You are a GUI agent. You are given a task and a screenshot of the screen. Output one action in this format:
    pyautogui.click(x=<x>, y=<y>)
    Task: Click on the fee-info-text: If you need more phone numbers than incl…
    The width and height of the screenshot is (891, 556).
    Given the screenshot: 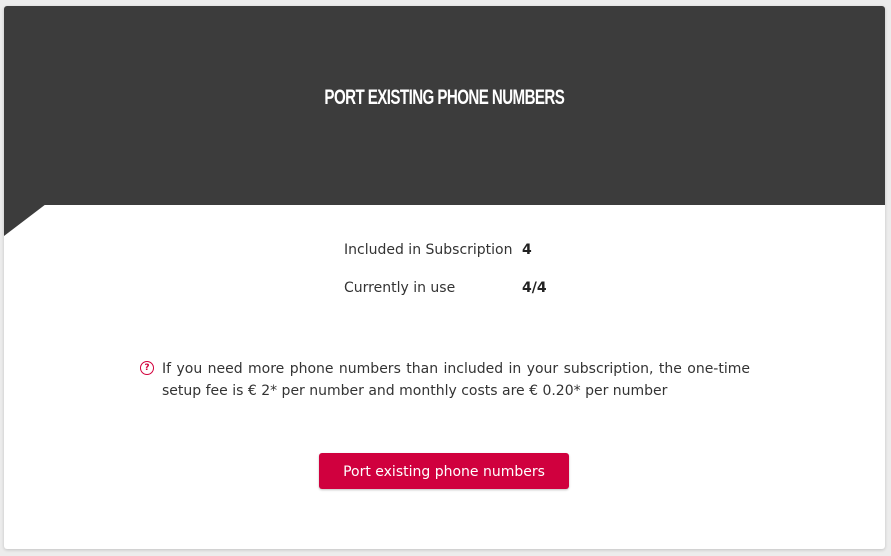 What is the action you would take?
    pyautogui.click(x=456, y=380)
    